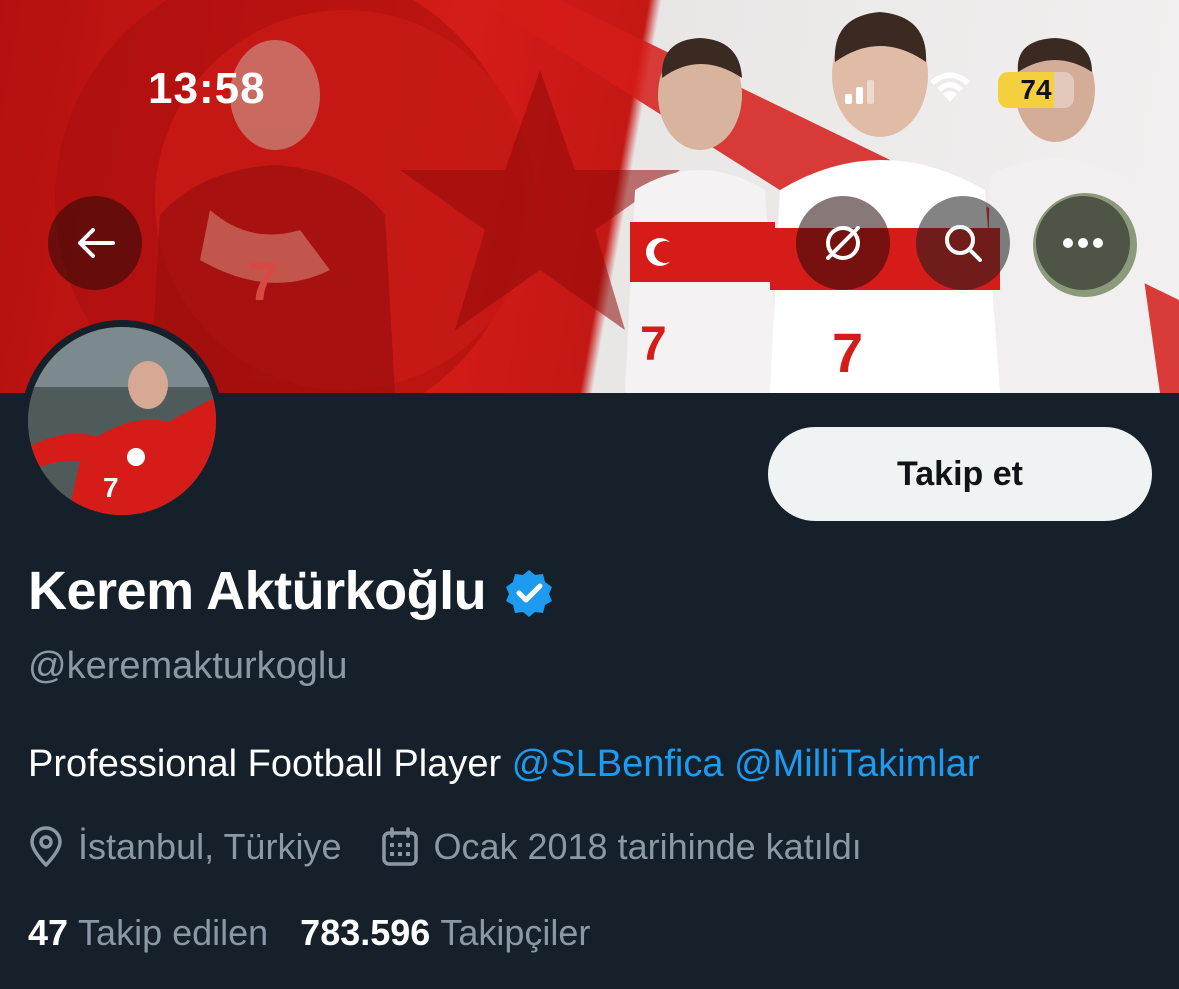 The height and width of the screenshot is (989, 1179). What do you see at coordinates (188, 666) in the screenshot?
I see `user-handle: @keremakturkoglu` at bounding box center [188, 666].